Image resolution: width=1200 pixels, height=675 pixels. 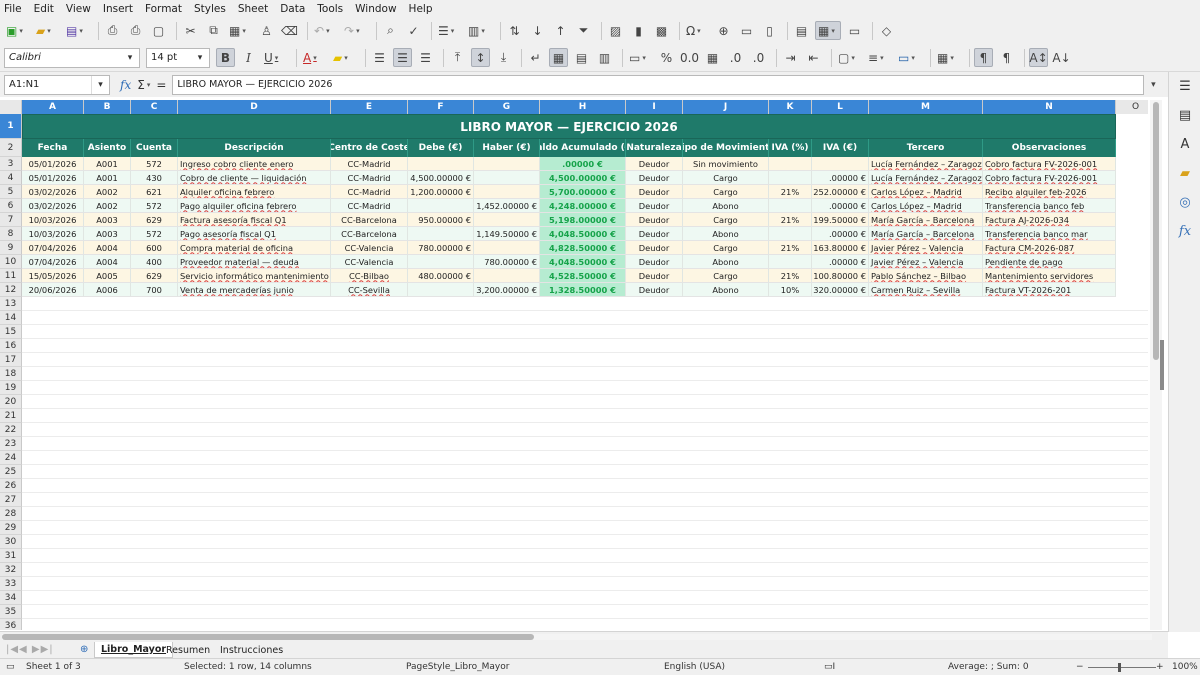 What do you see at coordinates (840, 220) in the screenshot?
I see `table-cell: 199.50000 €` at bounding box center [840, 220].